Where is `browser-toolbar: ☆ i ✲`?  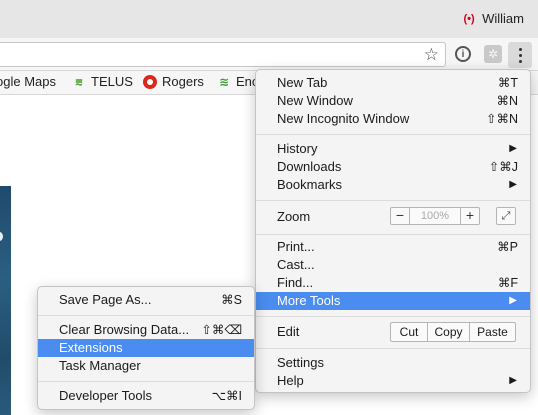
browser-toolbar: ☆ i ✲ is located at coordinates (269, 54).